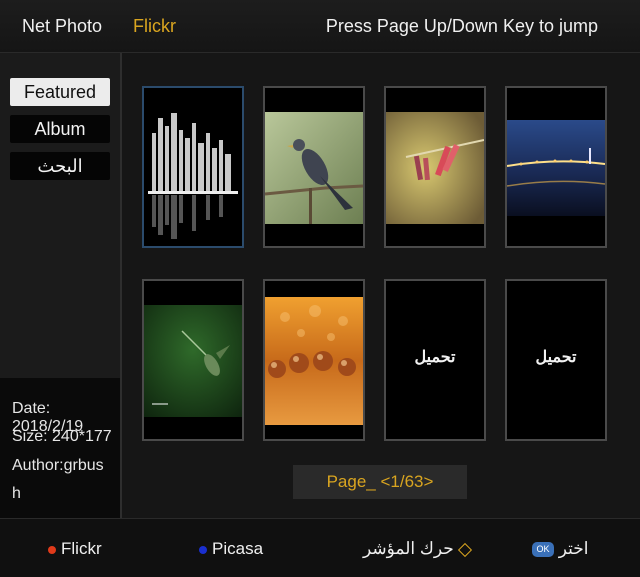  I want to click on footer-select-label: اختر, so click(573, 548).